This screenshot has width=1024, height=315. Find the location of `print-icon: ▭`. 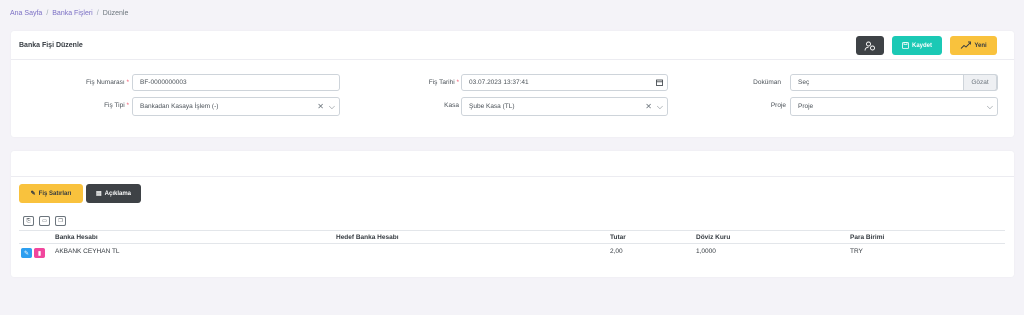

print-icon: ▭ is located at coordinates (44, 221).